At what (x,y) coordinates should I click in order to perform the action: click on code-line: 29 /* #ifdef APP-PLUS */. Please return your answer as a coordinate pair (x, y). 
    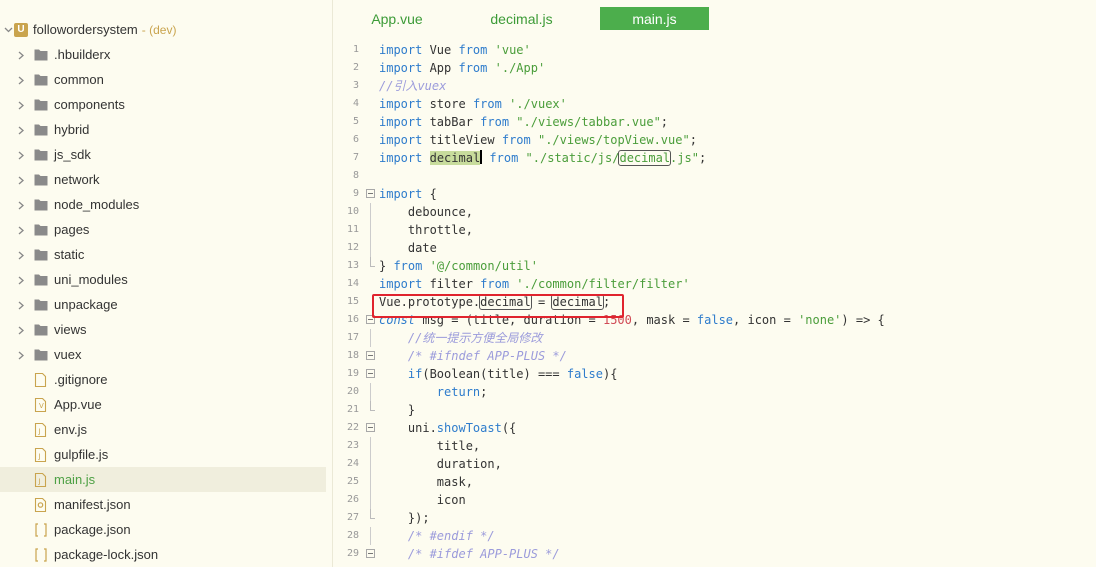
    Looking at the image, I should click on (715, 554).